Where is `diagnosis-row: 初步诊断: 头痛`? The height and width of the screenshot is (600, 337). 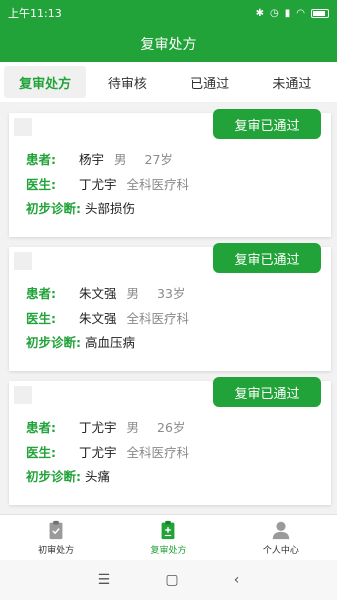 diagnosis-row: 初步诊断: 头痛 is located at coordinates (68, 475).